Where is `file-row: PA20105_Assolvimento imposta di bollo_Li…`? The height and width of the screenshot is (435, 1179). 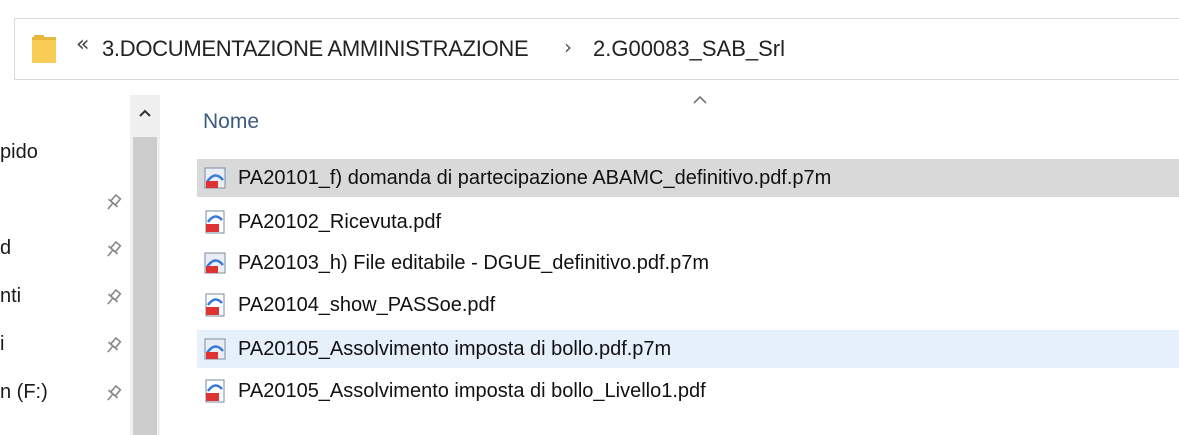
file-row: PA20105_Assolvimento imposta di bollo_Li… is located at coordinates (688, 391).